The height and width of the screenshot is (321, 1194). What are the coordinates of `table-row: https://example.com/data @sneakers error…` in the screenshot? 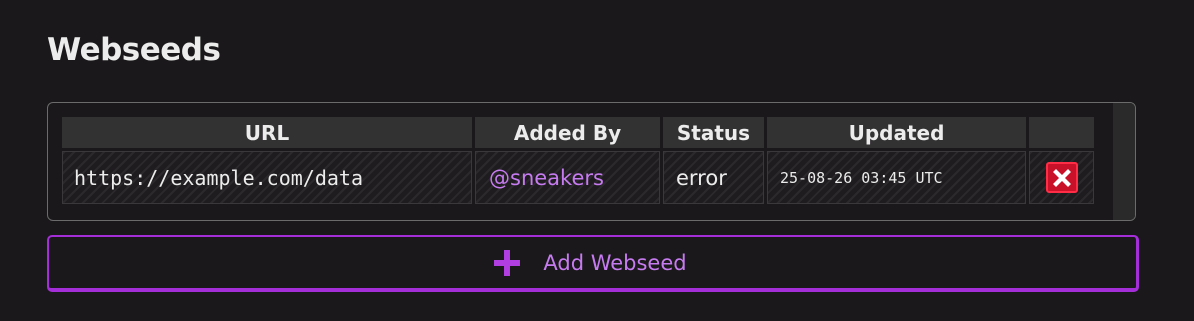 It's located at (578, 177).